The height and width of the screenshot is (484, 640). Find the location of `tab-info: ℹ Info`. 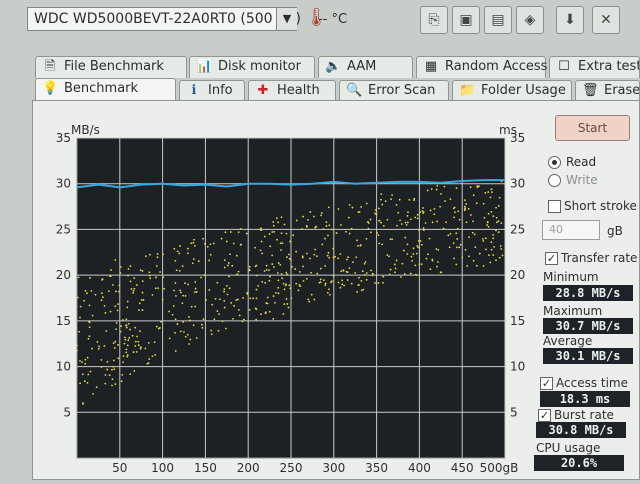

tab-info: ℹ Info is located at coordinates (212, 91).